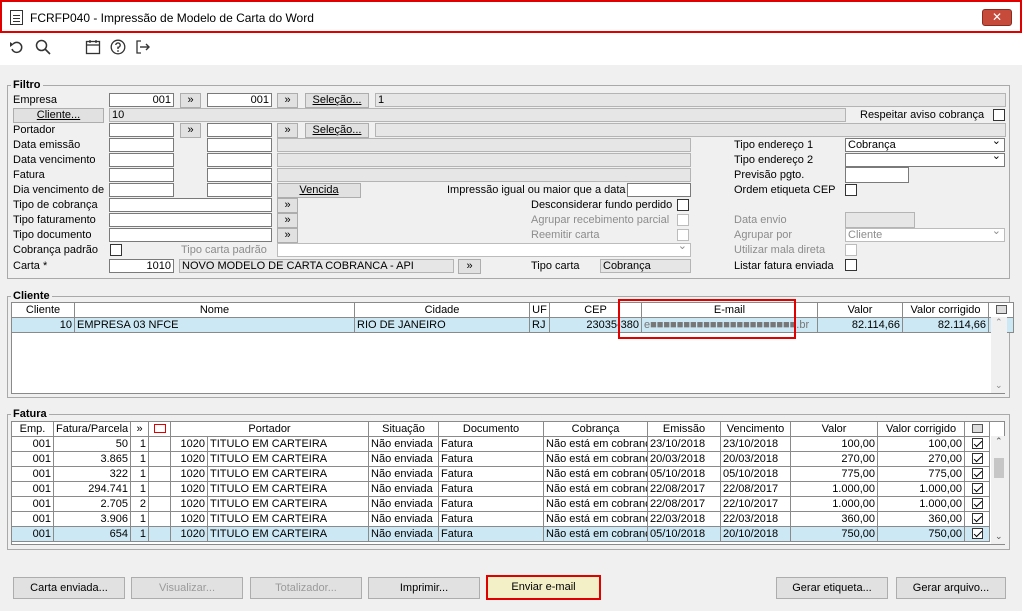 Image resolution: width=1022 pixels, height=611 pixels. Describe the element at coordinates (999, 115) in the screenshot. I see `respeitar-aviso-checkbox` at that location.